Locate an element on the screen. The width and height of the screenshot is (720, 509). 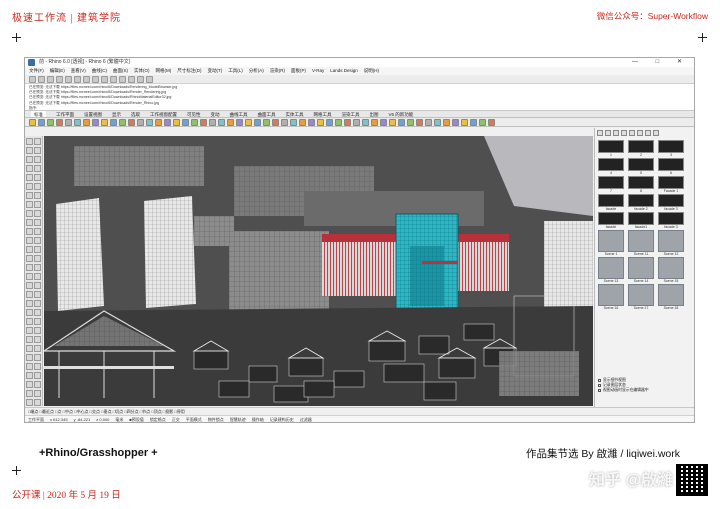
material-swatch: 6 is located at coordinates (671, 167).